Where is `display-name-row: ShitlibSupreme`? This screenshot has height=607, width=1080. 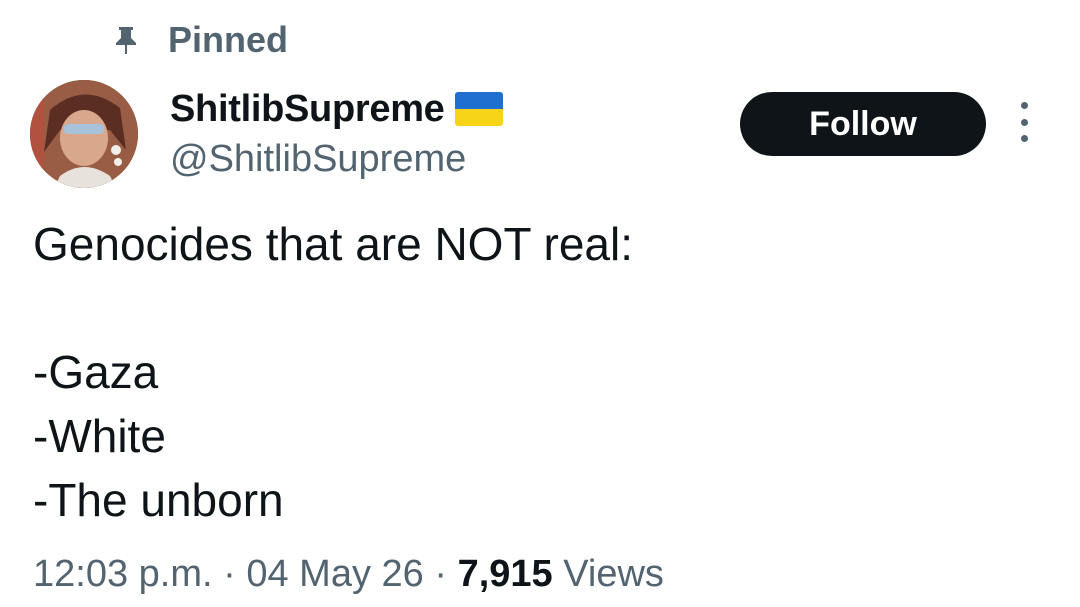
display-name-row: ShitlibSupreme is located at coordinates (336, 109).